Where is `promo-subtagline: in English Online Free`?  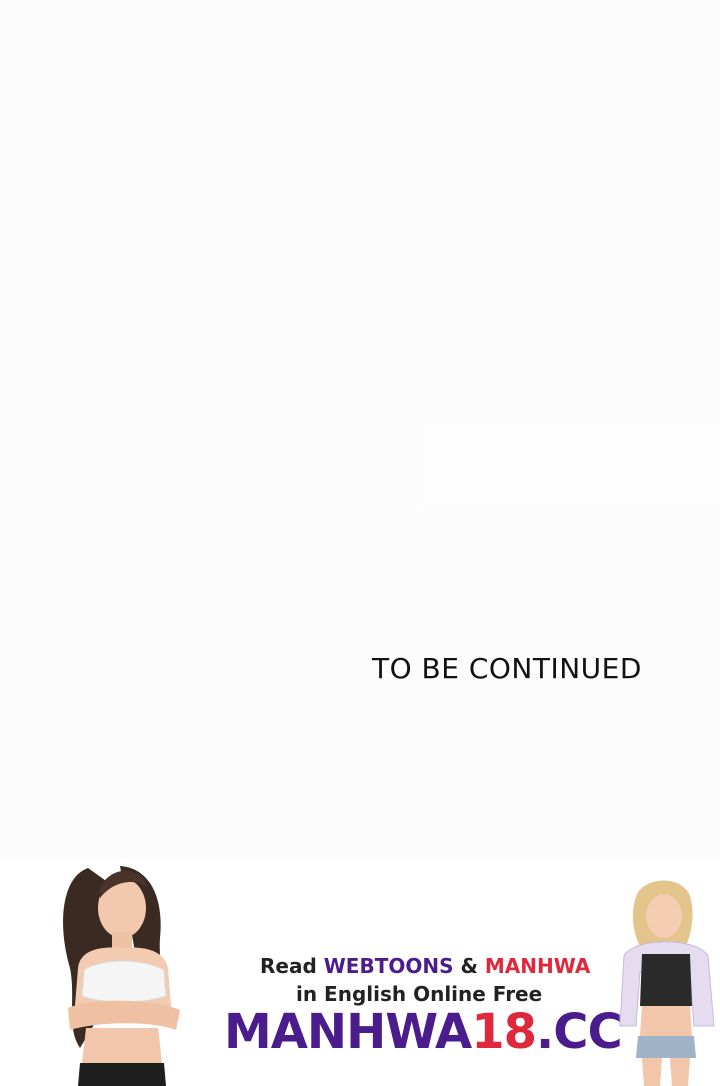
promo-subtagline: in English Online Free is located at coordinates (419, 994).